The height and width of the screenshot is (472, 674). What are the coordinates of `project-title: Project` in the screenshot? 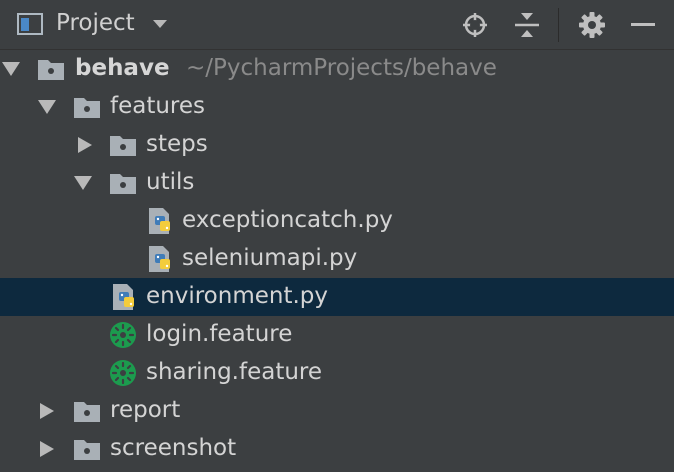 It's located at (95, 23).